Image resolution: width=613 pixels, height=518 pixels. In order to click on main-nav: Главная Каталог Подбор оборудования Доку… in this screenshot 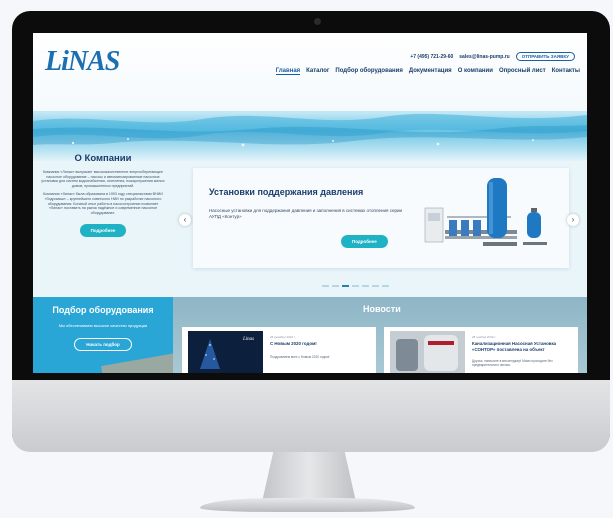, I will do `click(427, 71)`.